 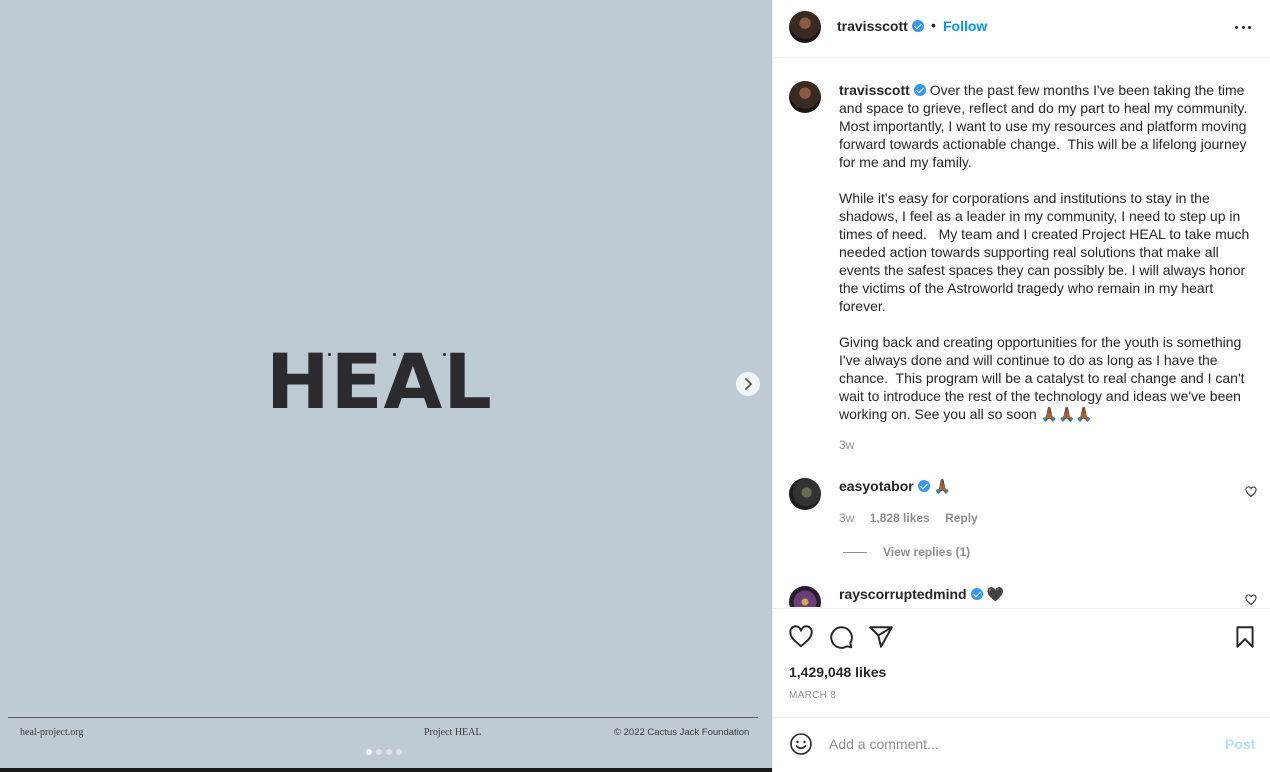 I want to click on comment-likes: 1,828 likes, so click(x=900, y=518).